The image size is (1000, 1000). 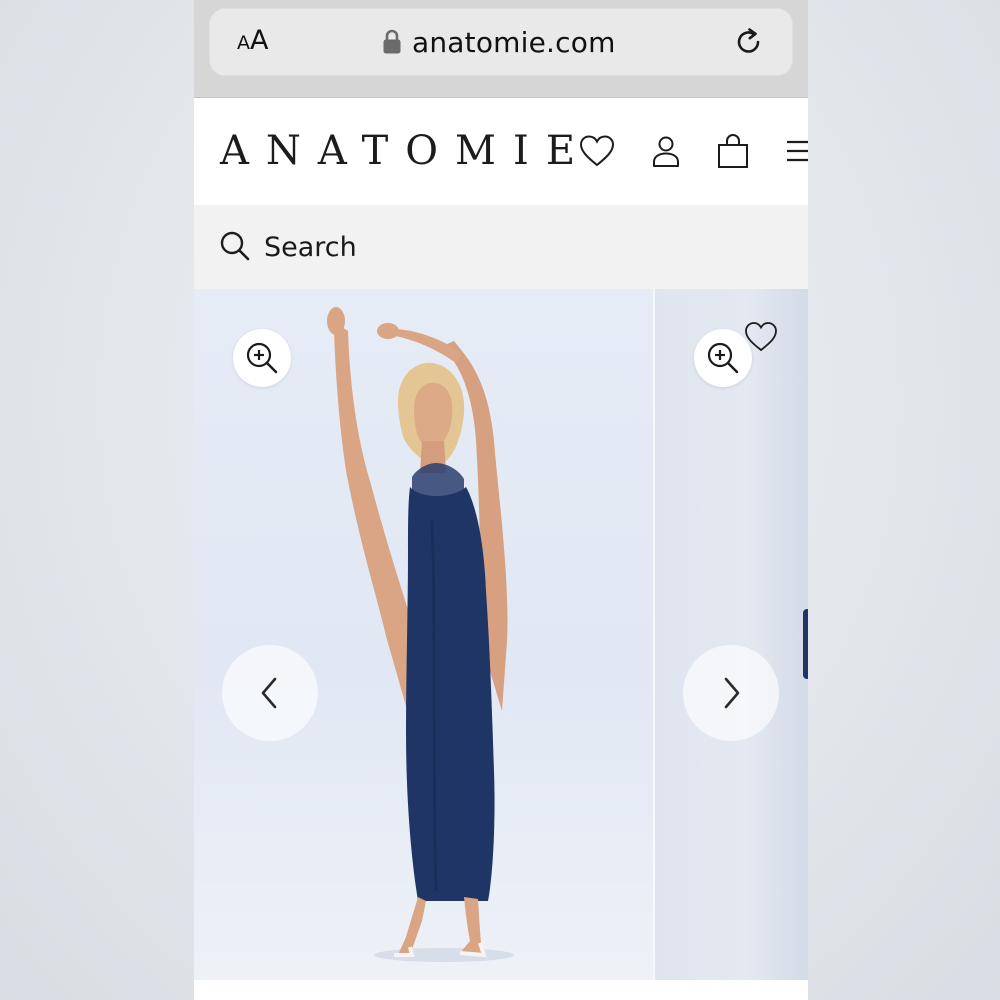 I want to click on site-header: ANATOMIE, so click(x=501, y=151).